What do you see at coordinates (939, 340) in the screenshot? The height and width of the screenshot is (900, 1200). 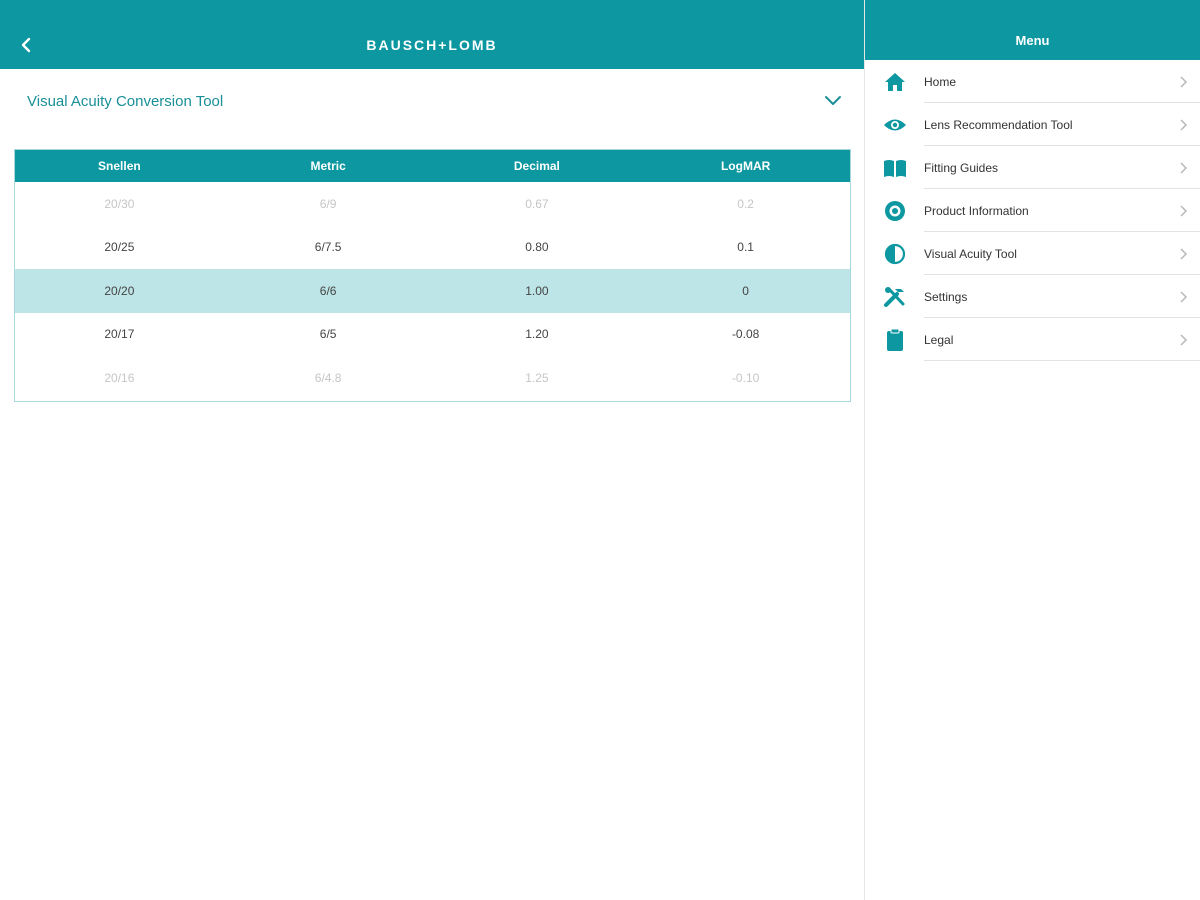 I see `menu-item-label: Legal` at bounding box center [939, 340].